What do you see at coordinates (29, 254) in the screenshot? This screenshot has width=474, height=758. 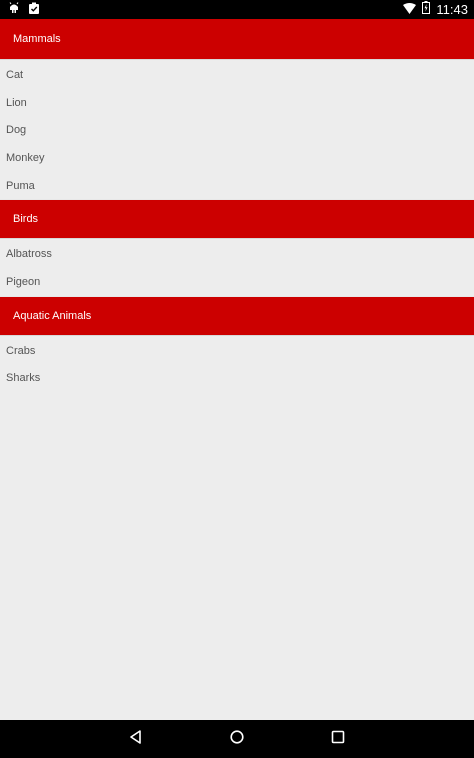 I see `list-item-label: Albatross` at bounding box center [29, 254].